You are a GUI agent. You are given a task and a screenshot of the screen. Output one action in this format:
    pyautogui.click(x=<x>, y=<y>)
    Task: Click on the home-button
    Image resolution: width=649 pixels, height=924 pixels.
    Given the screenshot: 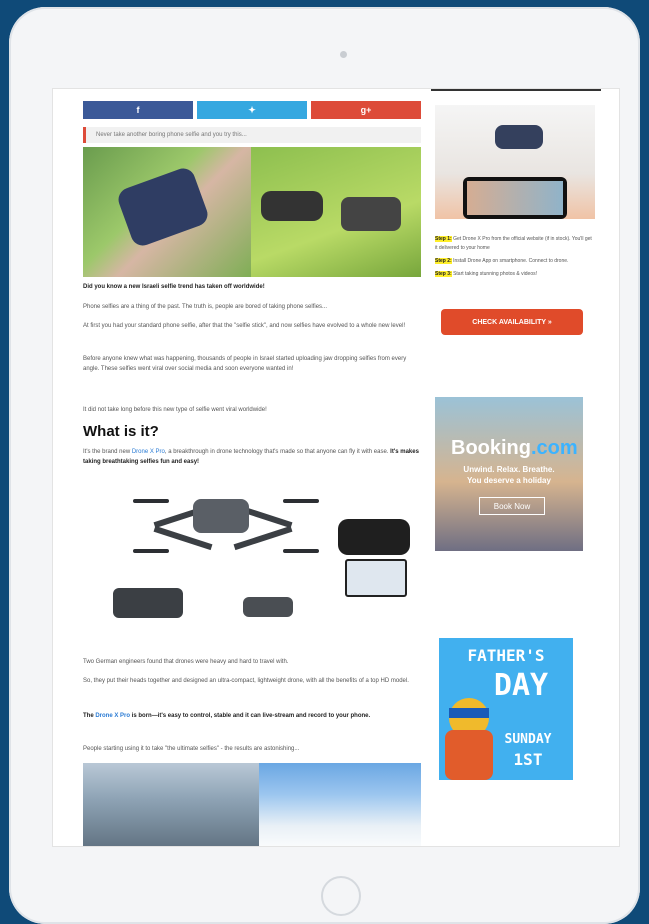 What is the action you would take?
    pyautogui.click(x=341, y=896)
    